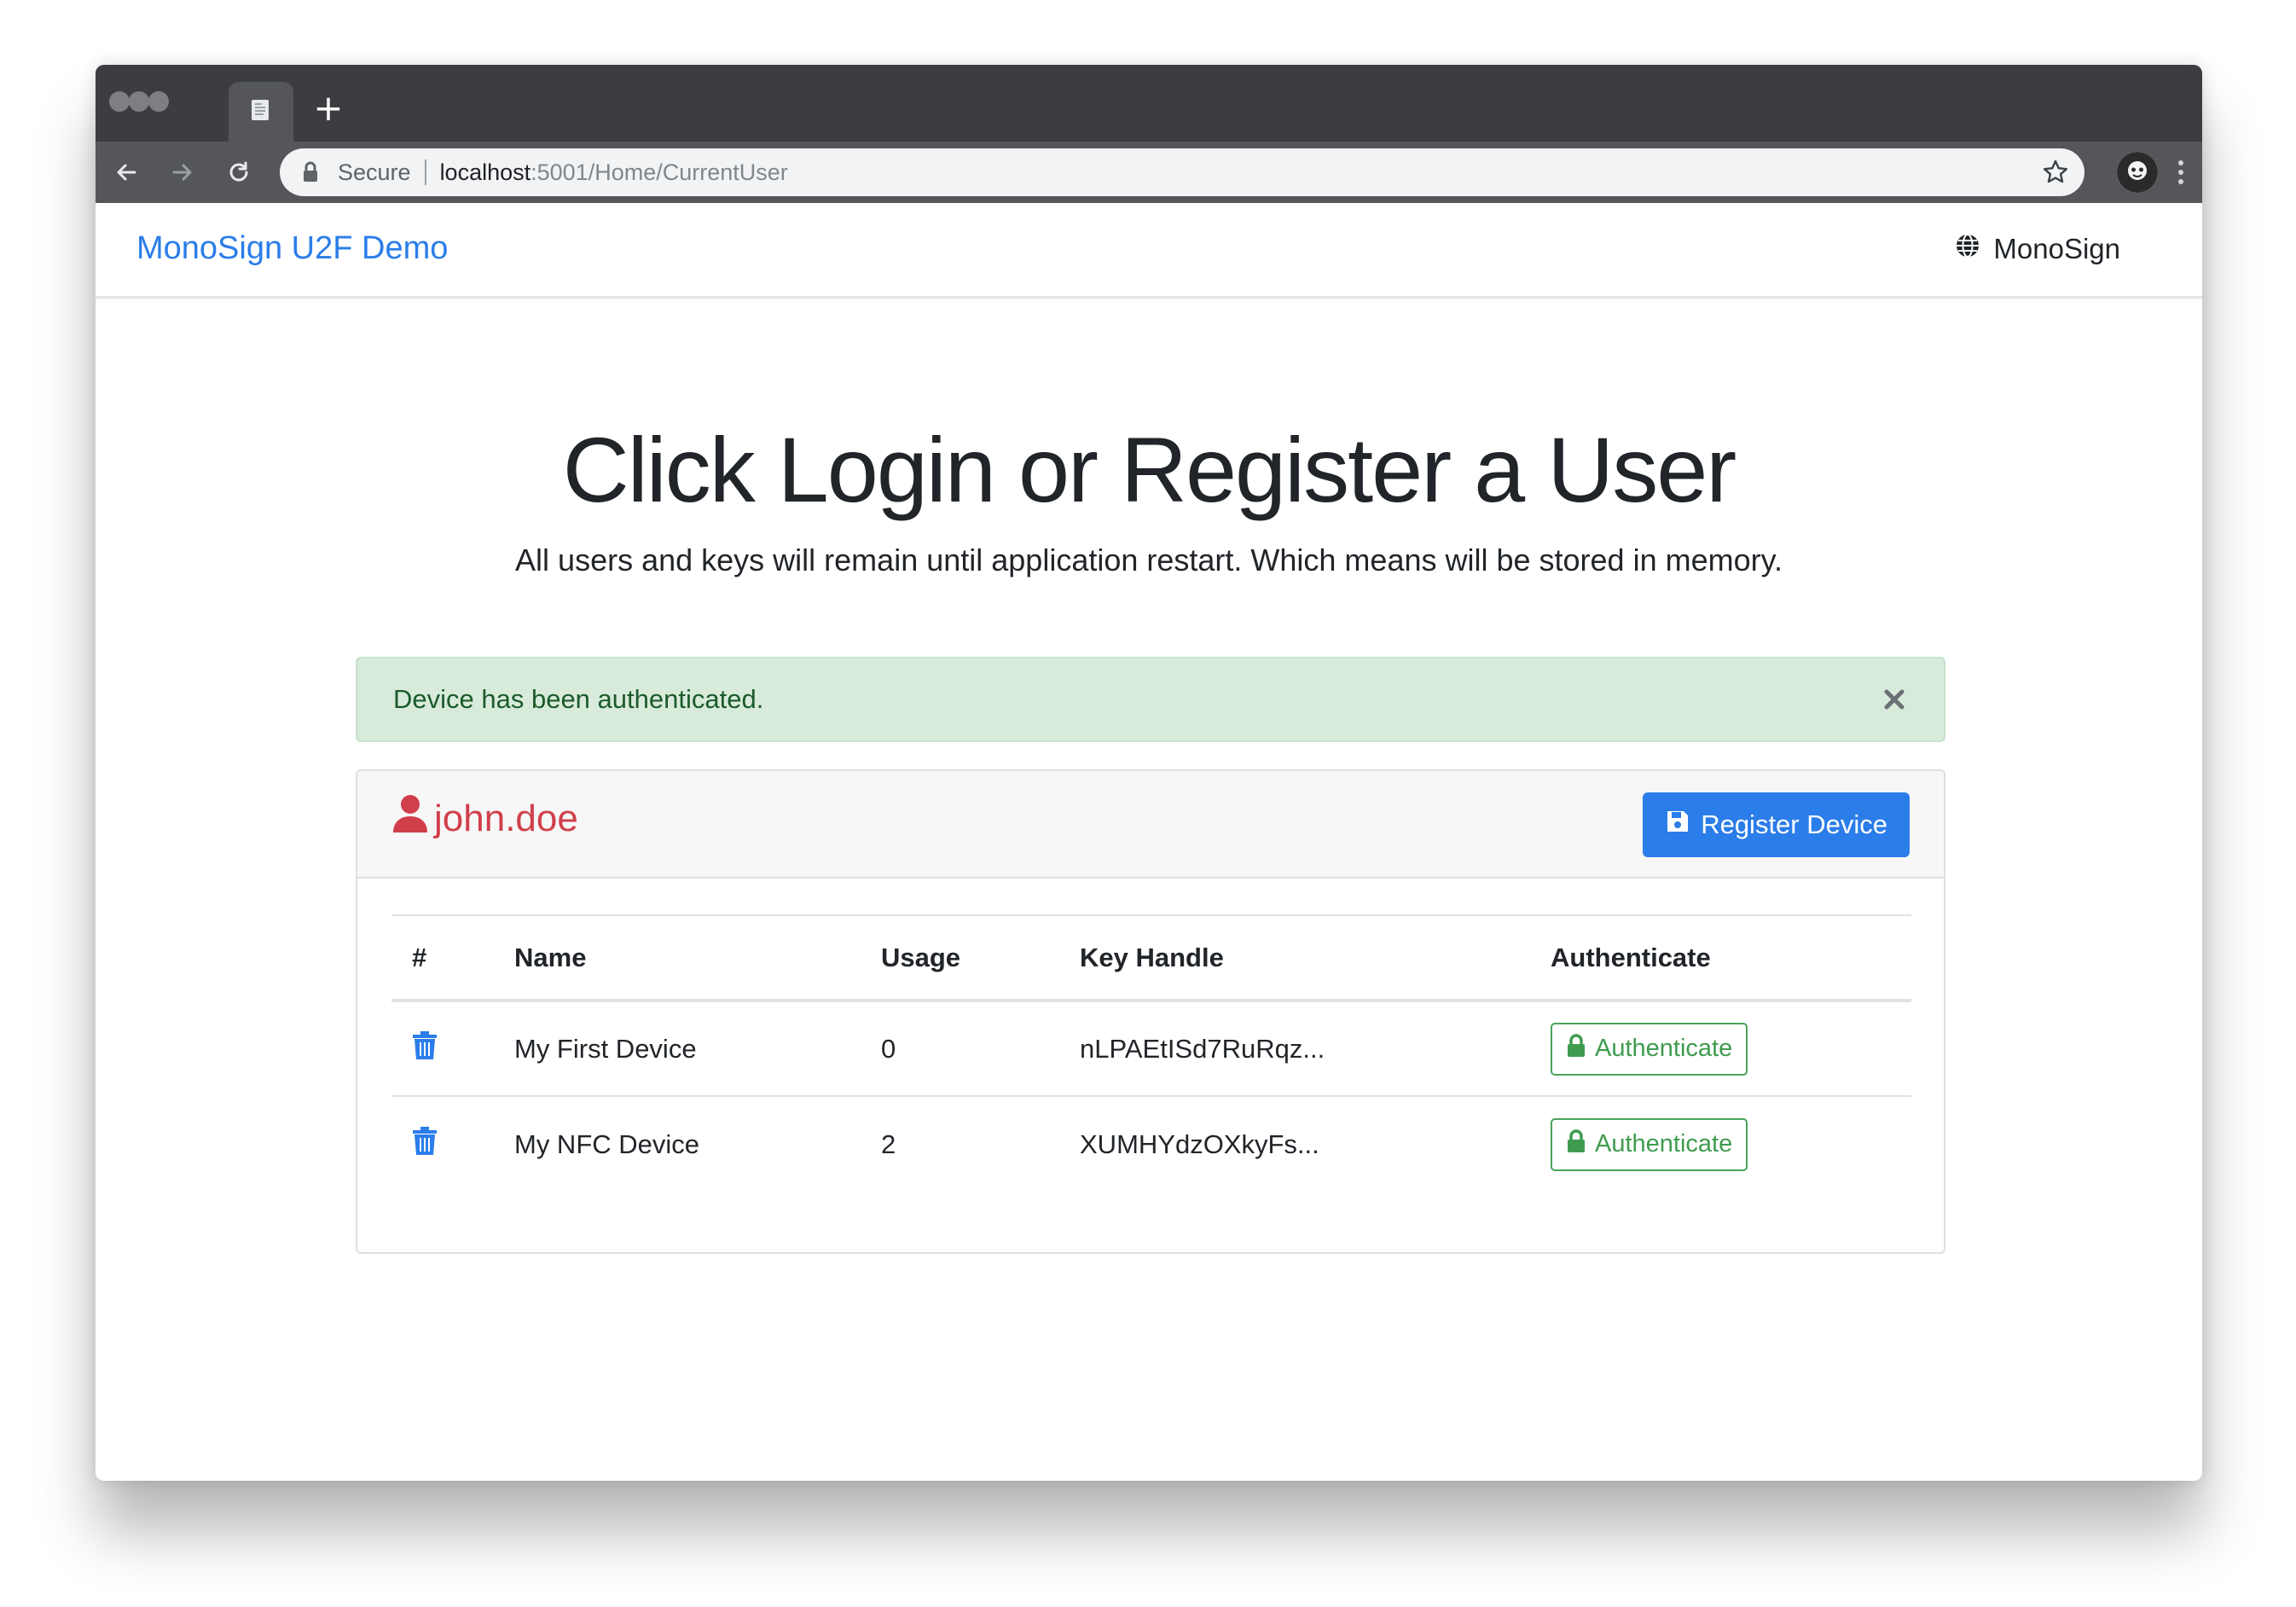 This screenshot has height=1607, width=2296. I want to click on new-tab-button: +, so click(328, 109).